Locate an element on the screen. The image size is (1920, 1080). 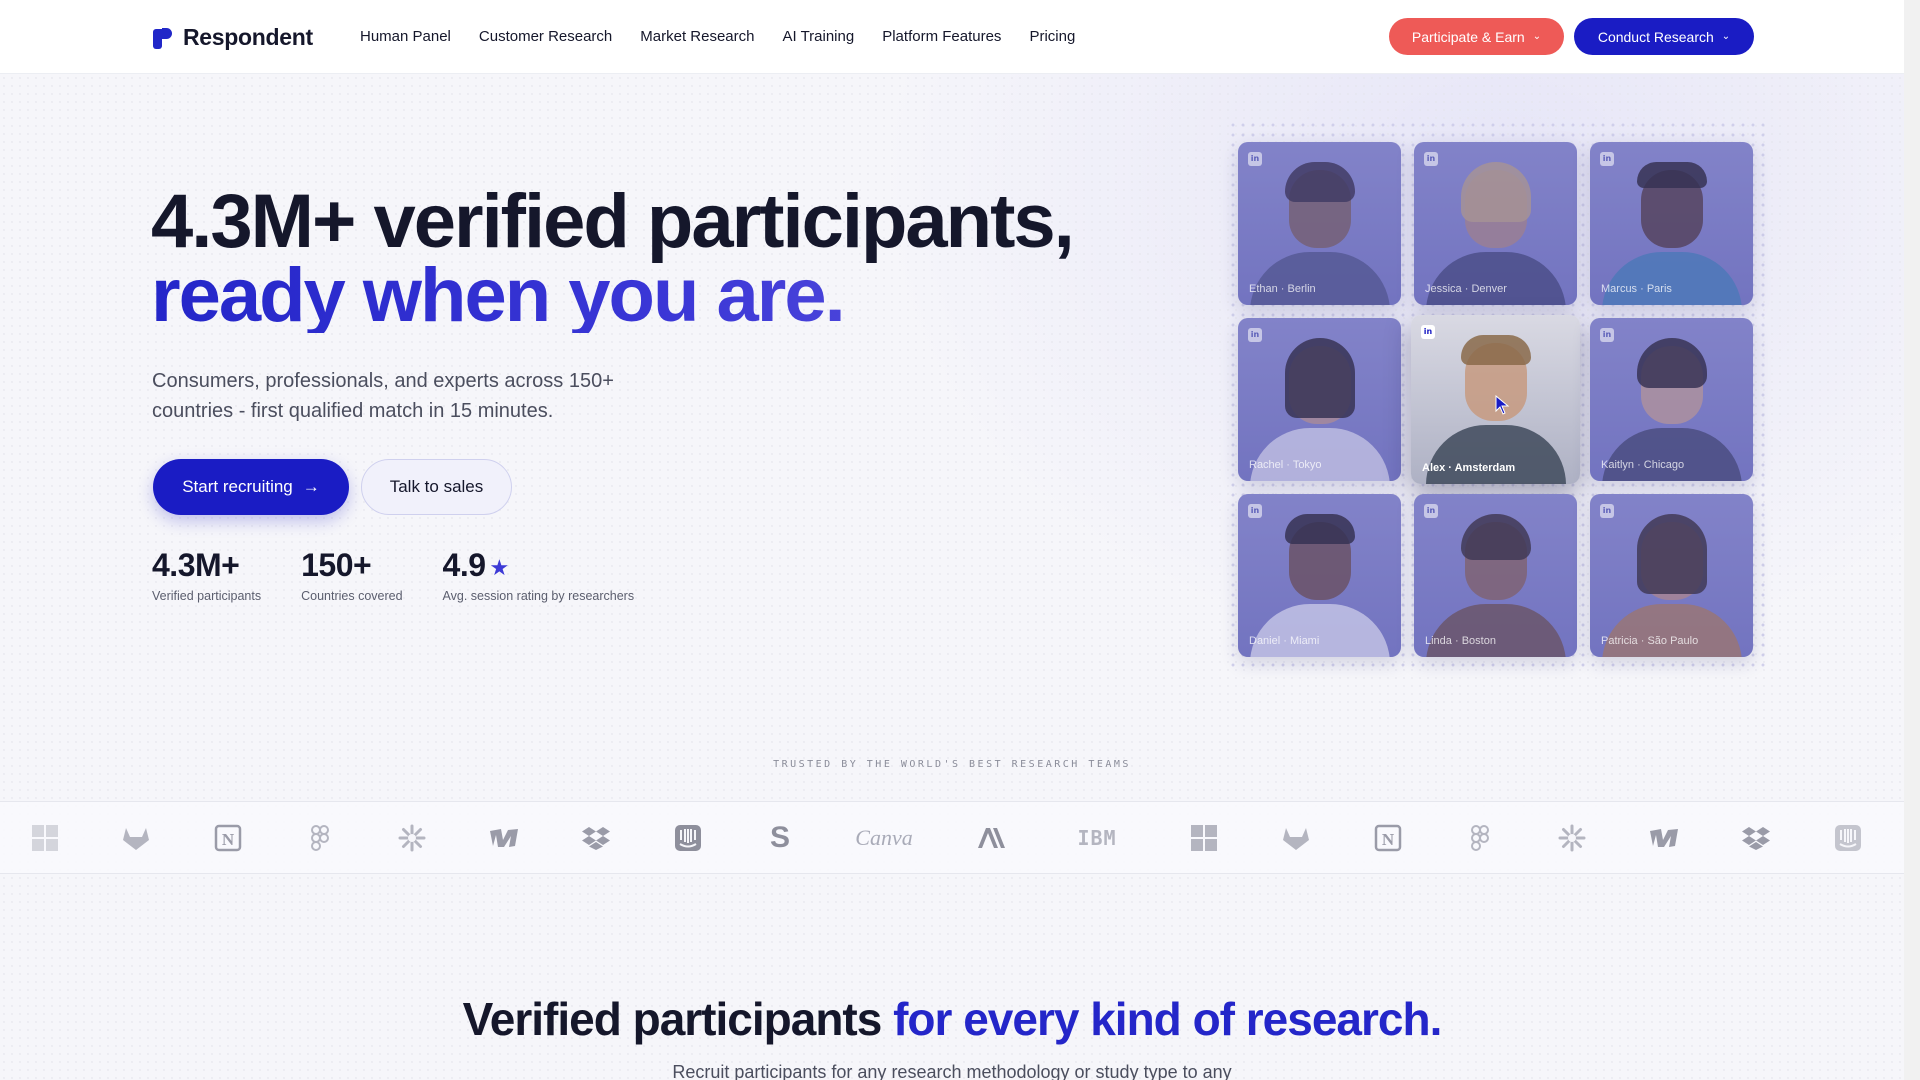
participant-card: in Rachel · Tokyo is located at coordinates (1319, 399).